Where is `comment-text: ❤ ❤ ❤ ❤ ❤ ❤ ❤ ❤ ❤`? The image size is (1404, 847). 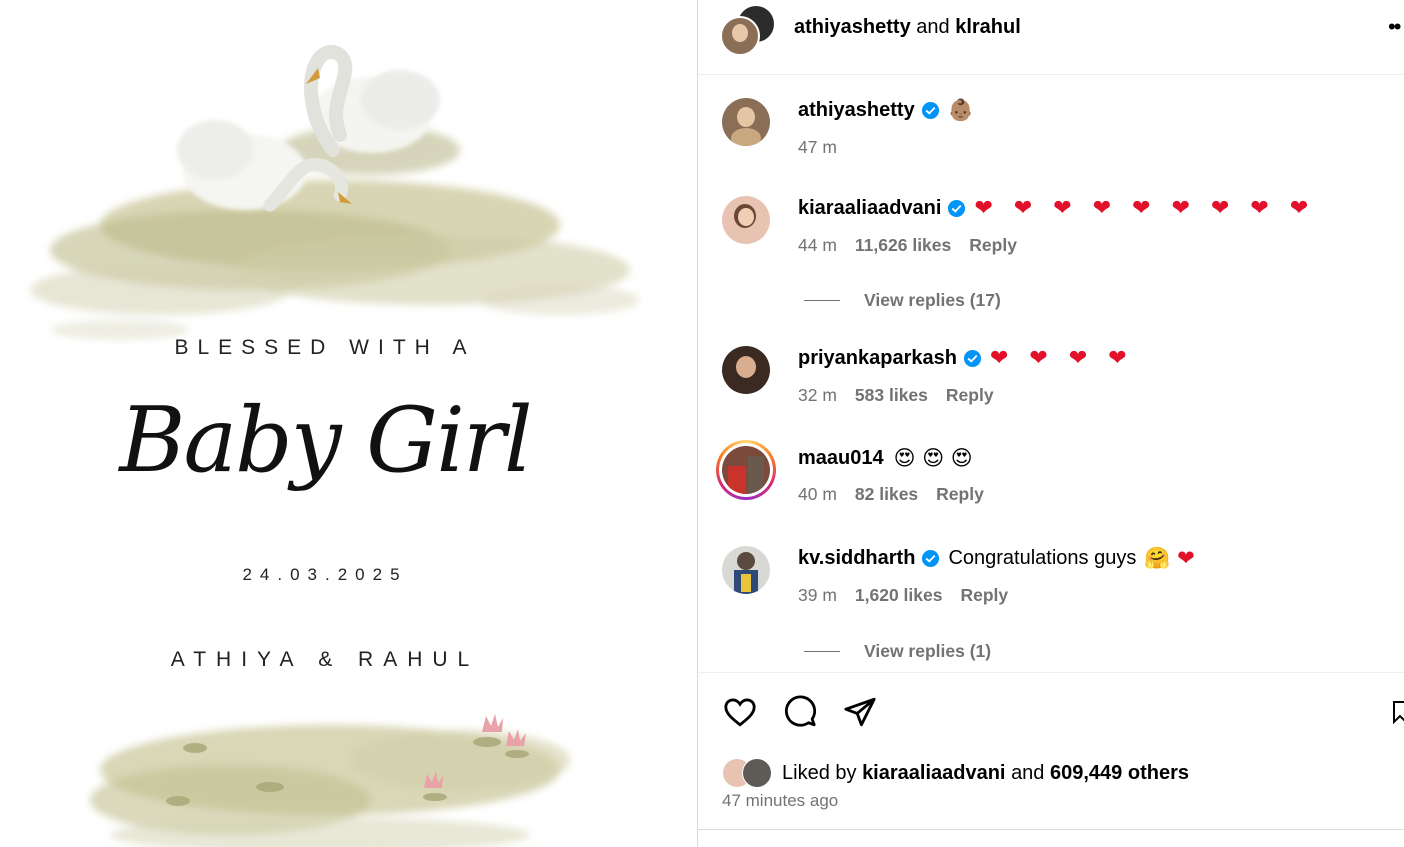
comment-text: ❤ ❤ ❤ ❤ ❤ ❤ ❤ ❤ ❤ is located at coordinates (1145, 208).